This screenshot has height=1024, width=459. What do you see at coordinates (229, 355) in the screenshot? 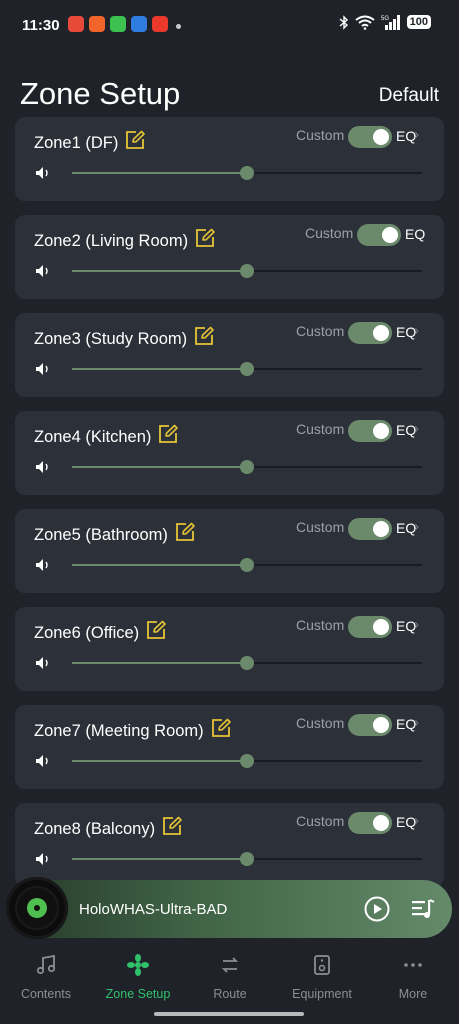
I see `zone-card: Zone3 (Study Room) Custom EQ ›` at bounding box center [229, 355].